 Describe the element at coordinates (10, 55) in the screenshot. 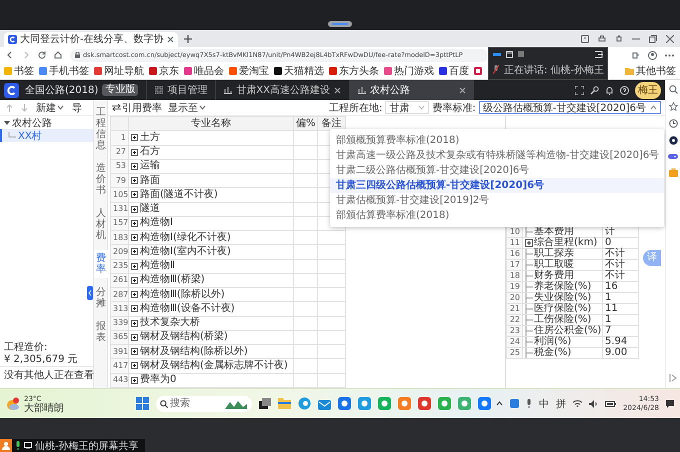

I see `back-icon` at that location.